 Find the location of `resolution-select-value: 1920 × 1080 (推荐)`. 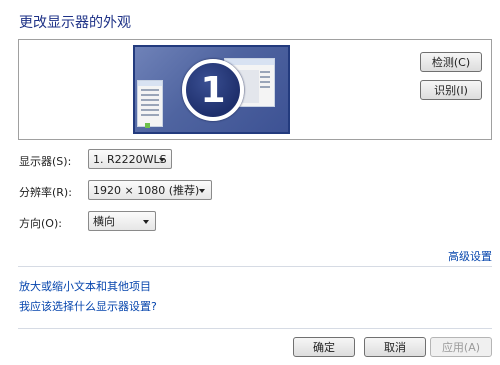

resolution-select-value: 1920 × 1080 (推荐) is located at coordinates (146, 190).